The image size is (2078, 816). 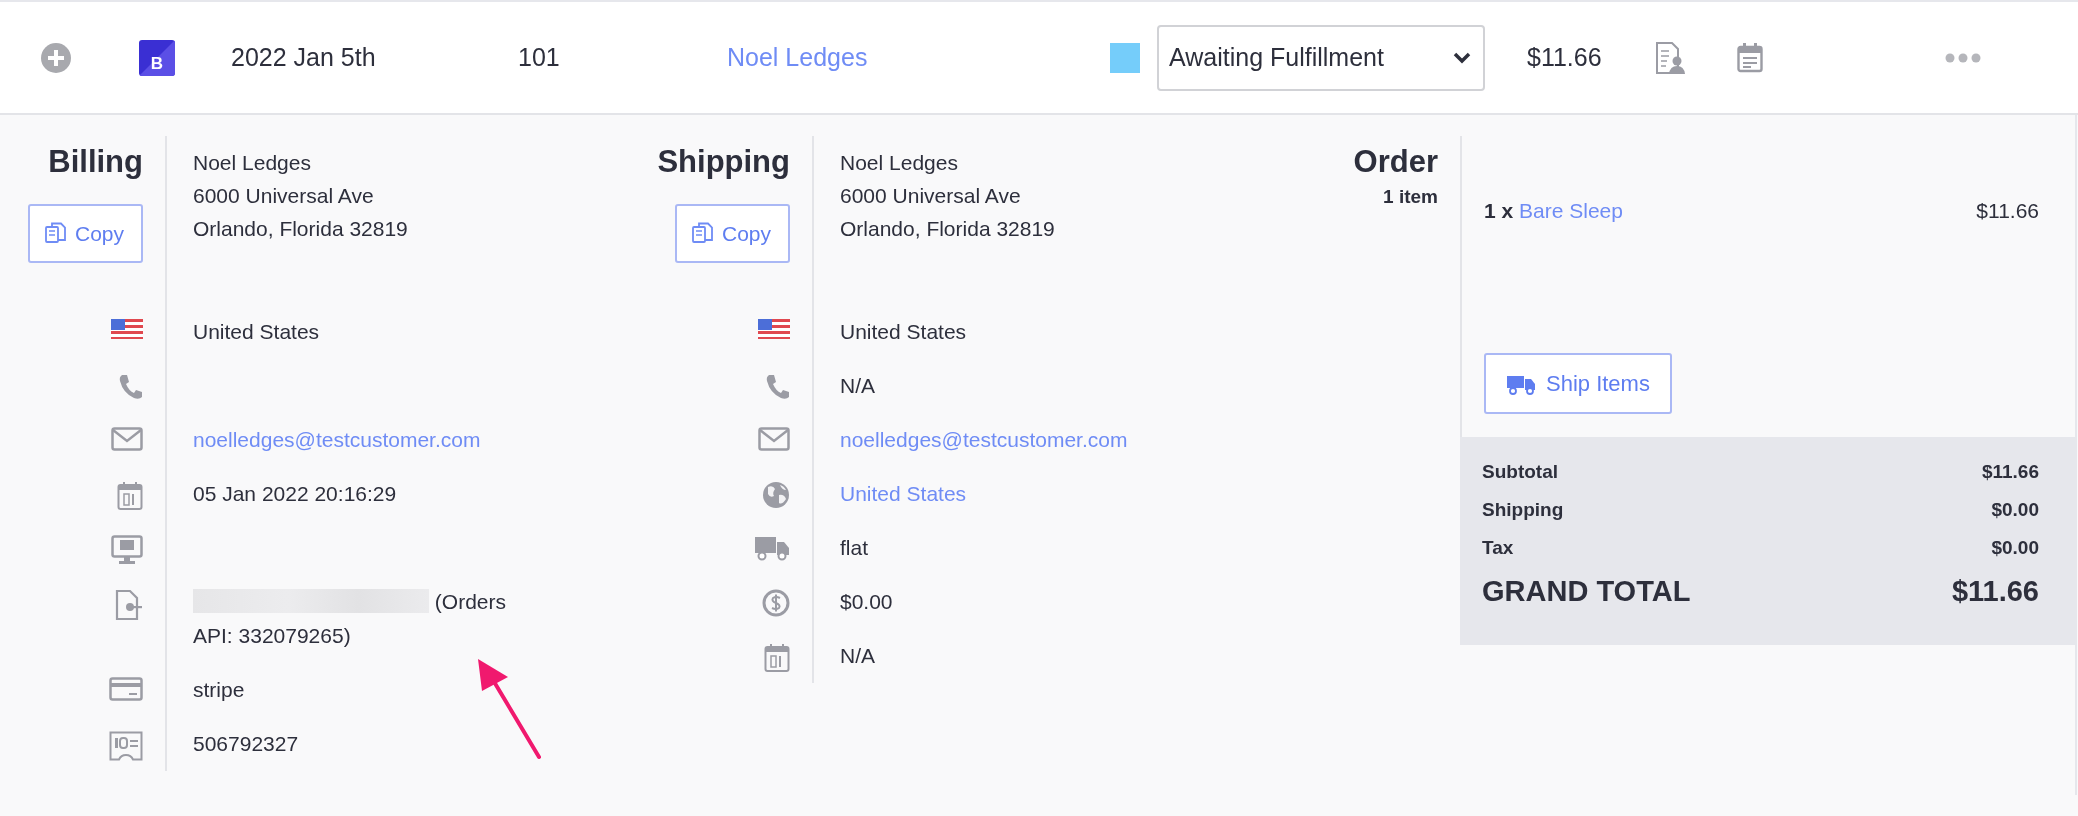 I want to click on globe-icon, so click(x=776, y=495).